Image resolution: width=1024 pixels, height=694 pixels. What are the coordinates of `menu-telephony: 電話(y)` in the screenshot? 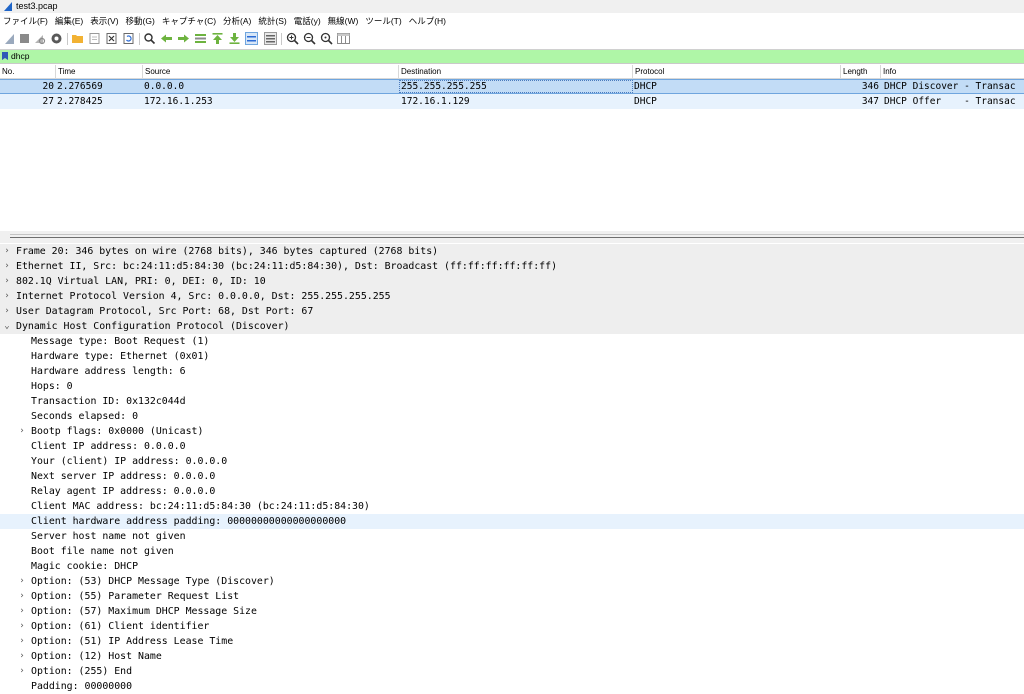 It's located at (307, 21).